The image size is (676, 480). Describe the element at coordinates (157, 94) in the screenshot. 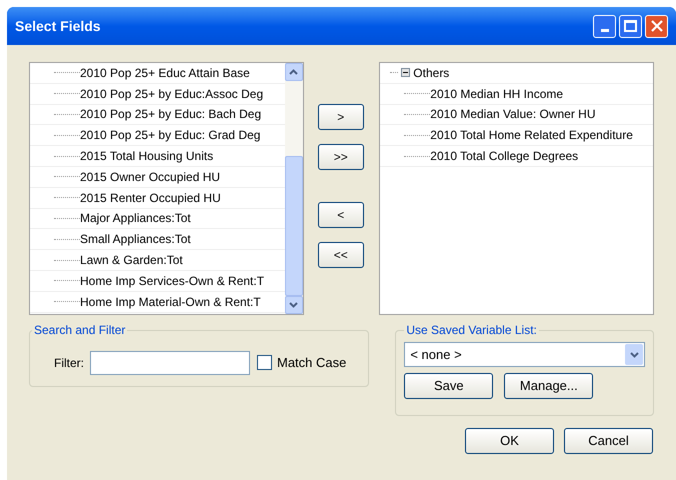

I see `field-item: 2010 Pop 25+ by Educ:Assoc Deg` at that location.